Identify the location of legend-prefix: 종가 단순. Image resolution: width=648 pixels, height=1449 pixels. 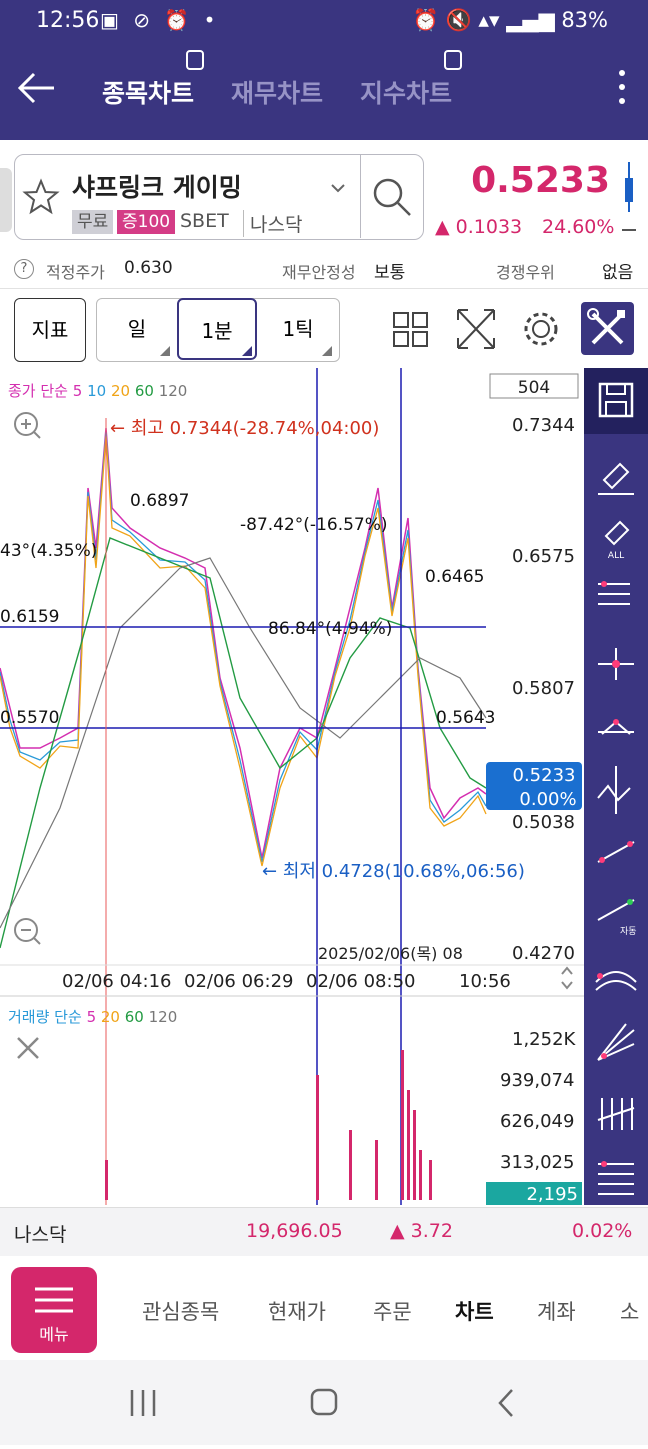
(38, 391).